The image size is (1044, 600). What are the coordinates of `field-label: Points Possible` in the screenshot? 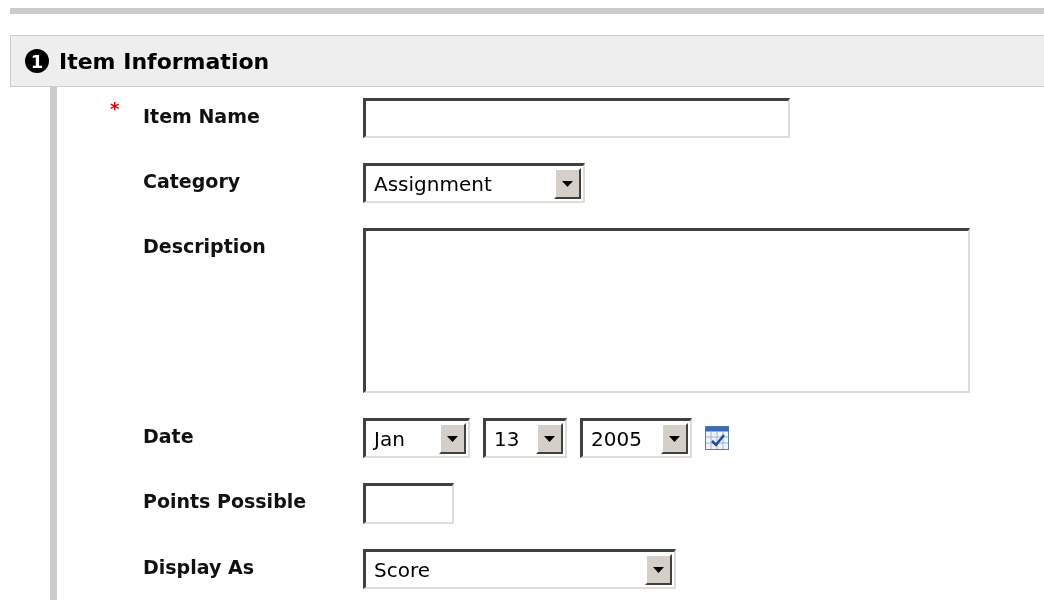 It's located at (225, 500).